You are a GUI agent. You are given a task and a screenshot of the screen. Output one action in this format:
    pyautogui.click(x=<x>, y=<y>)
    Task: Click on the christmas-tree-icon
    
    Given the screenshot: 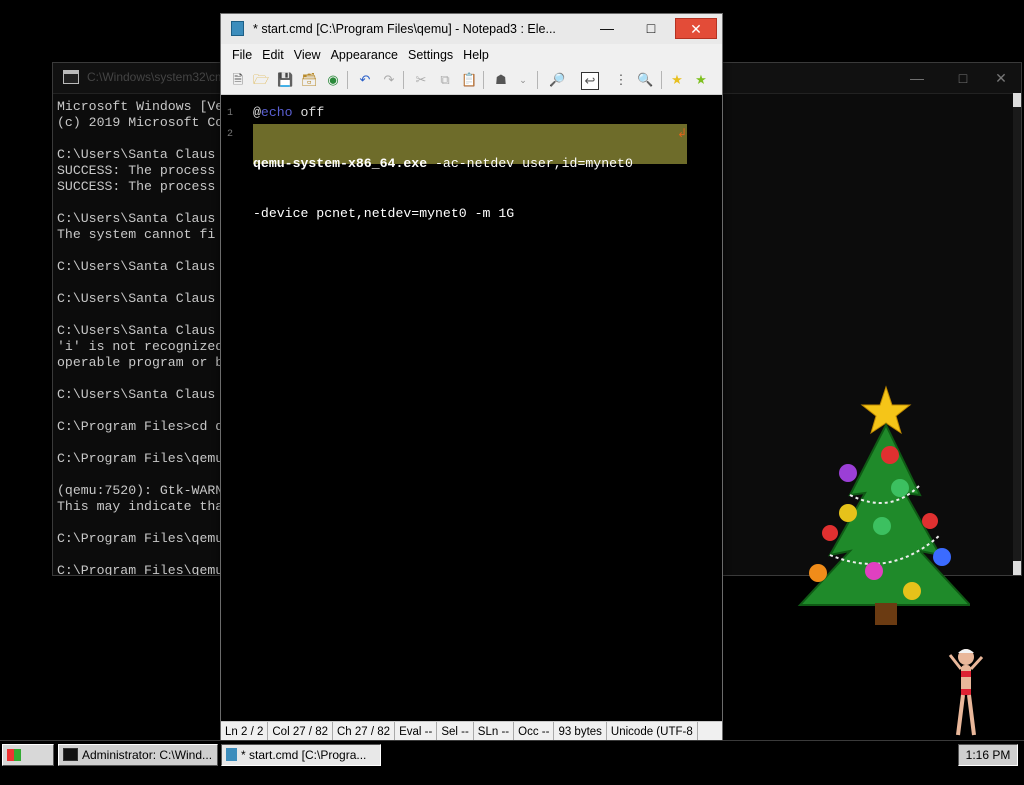 What is the action you would take?
    pyautogui.click(x=883, y=505)
    